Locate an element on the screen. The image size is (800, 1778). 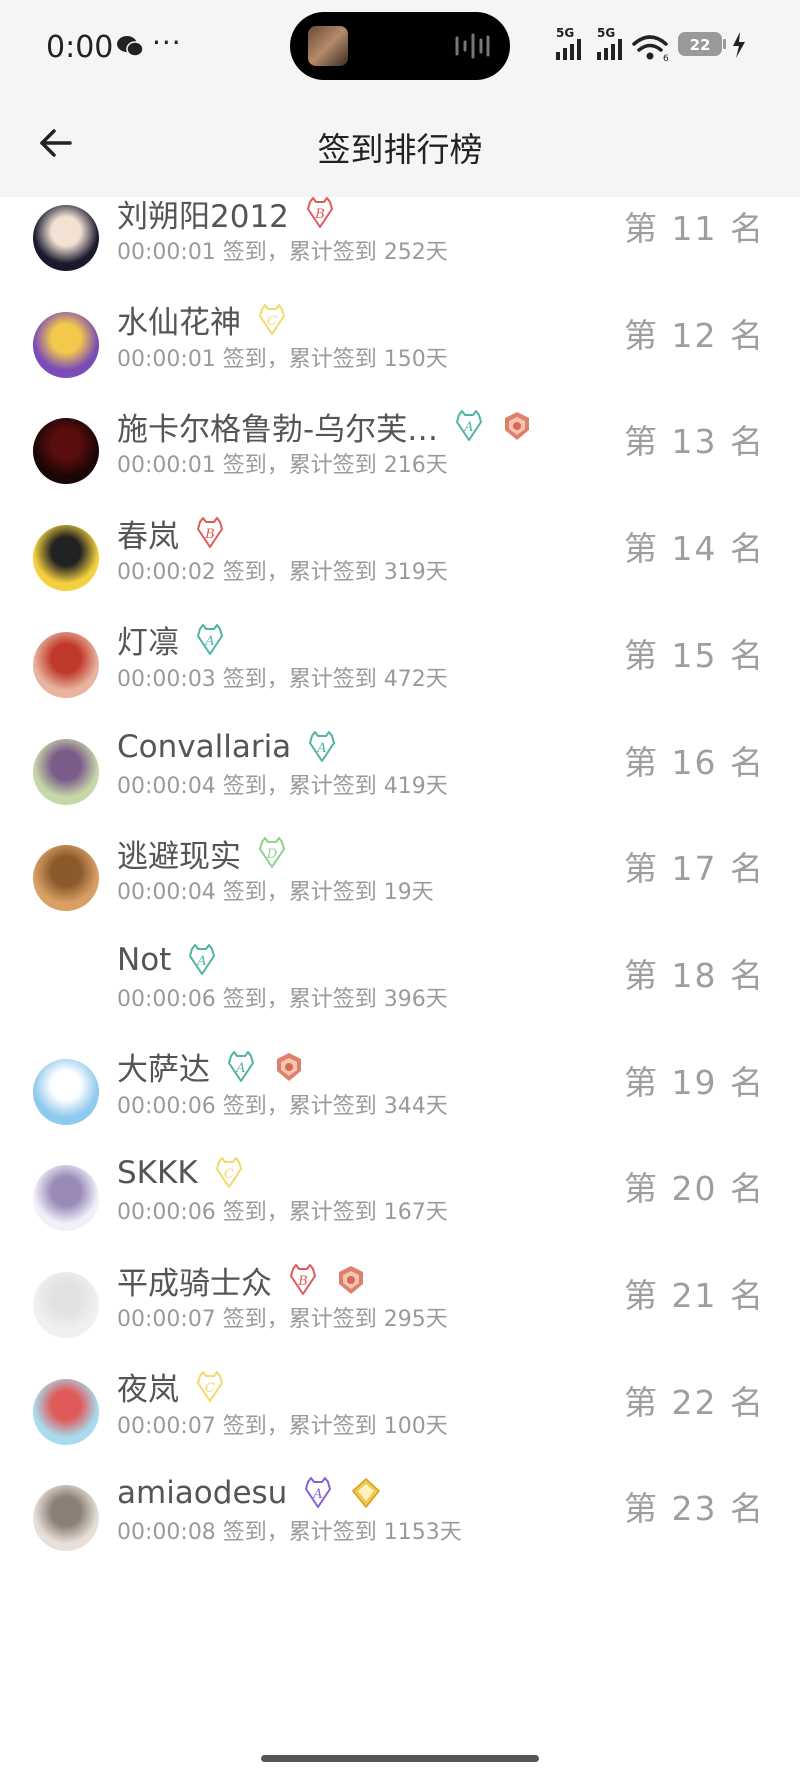
user-name: 水仙花神 is located at coordinates (179, 319).